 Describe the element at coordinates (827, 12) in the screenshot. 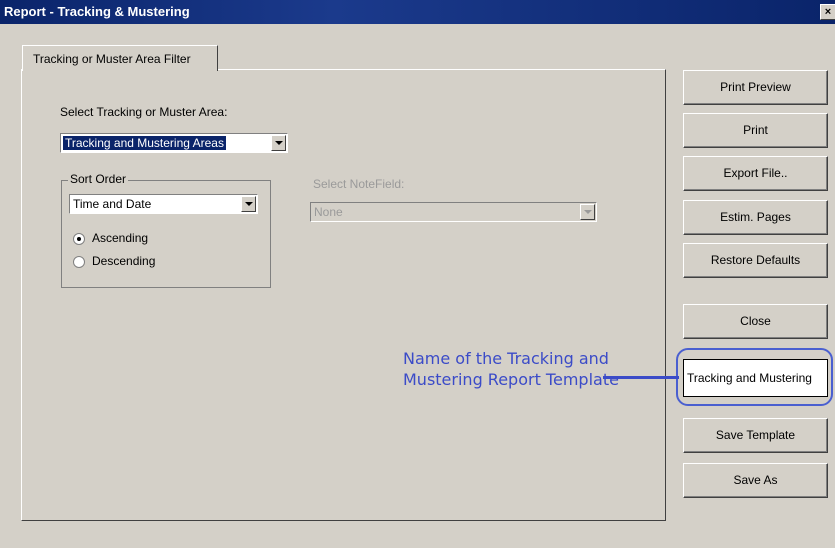

I see `close-window-button: ×` at that location.